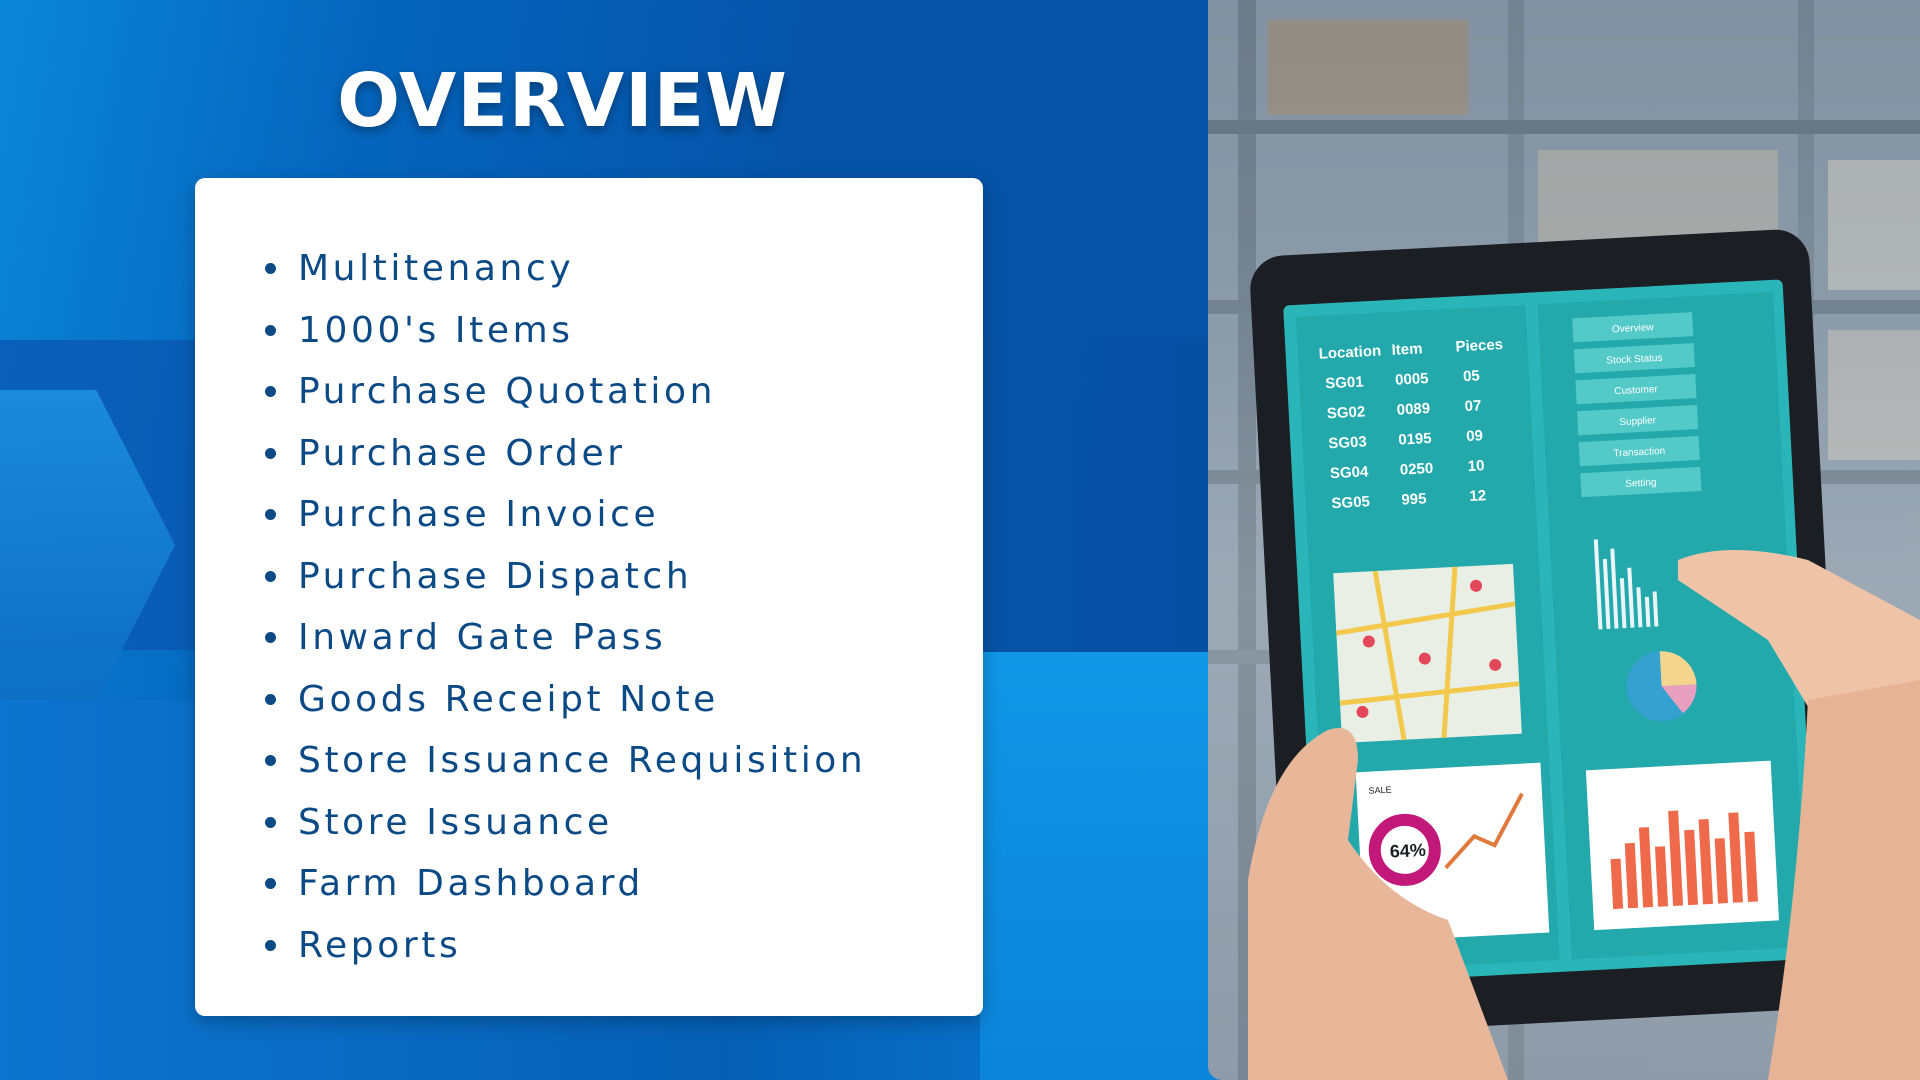 The image size is (1920, 1080). I want to click on tablet-table-cell: 0089, so click(1413, 409).